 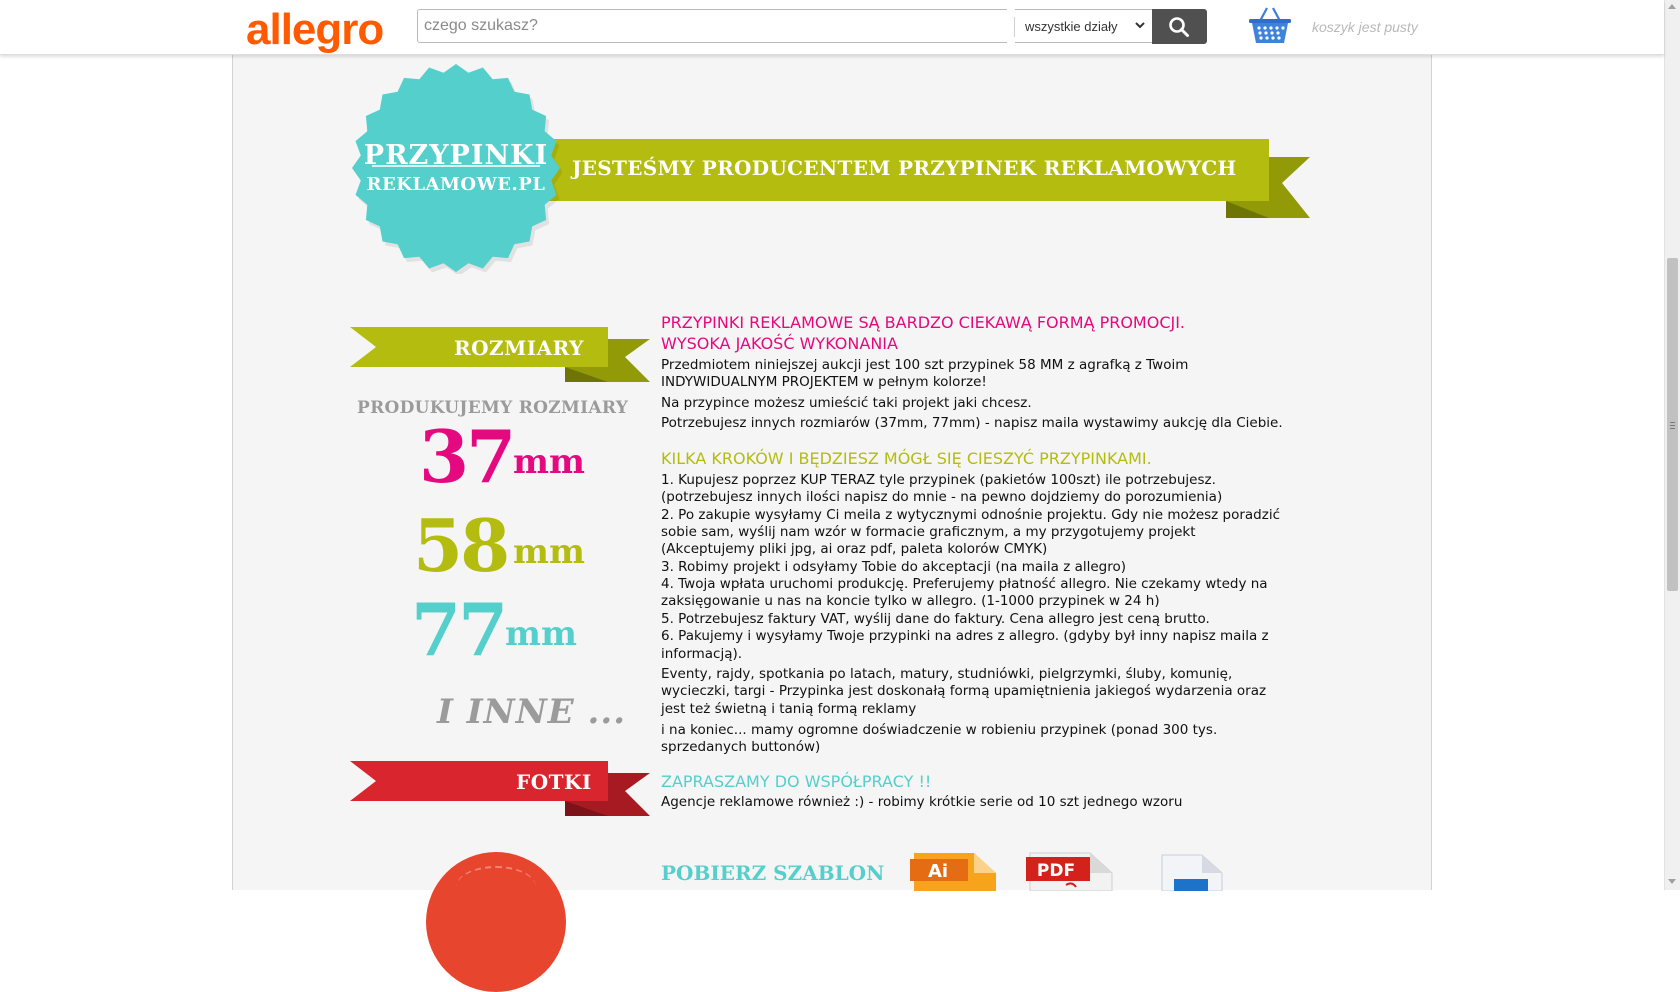 I want to click on search-input, so click(x=719, y=26).